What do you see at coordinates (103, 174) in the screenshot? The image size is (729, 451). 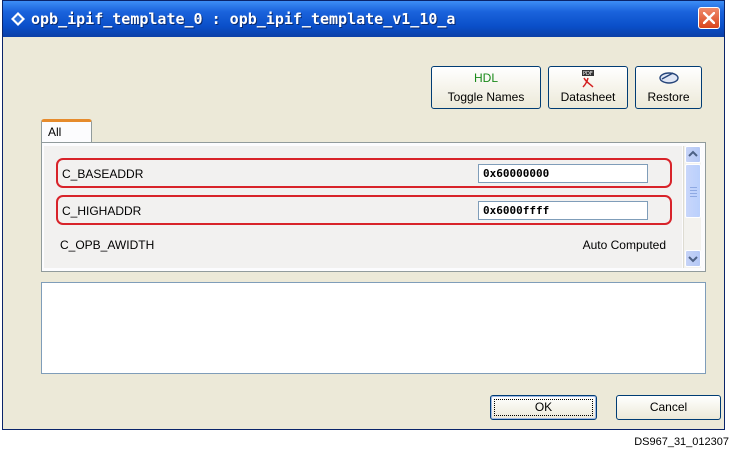 I see `param-name: C_BASEADDR` at bounding box center [103, 174].